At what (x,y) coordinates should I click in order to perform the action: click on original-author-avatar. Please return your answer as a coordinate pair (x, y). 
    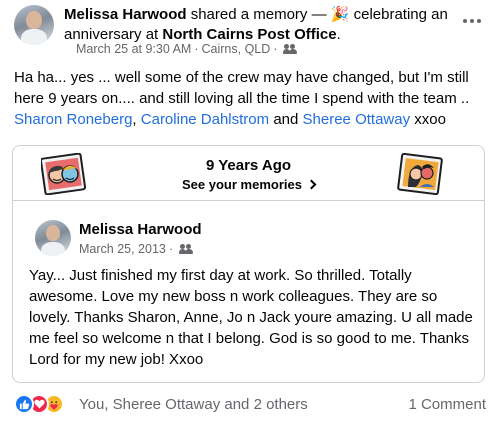
    Looking at the image, I should click on (53, 238).